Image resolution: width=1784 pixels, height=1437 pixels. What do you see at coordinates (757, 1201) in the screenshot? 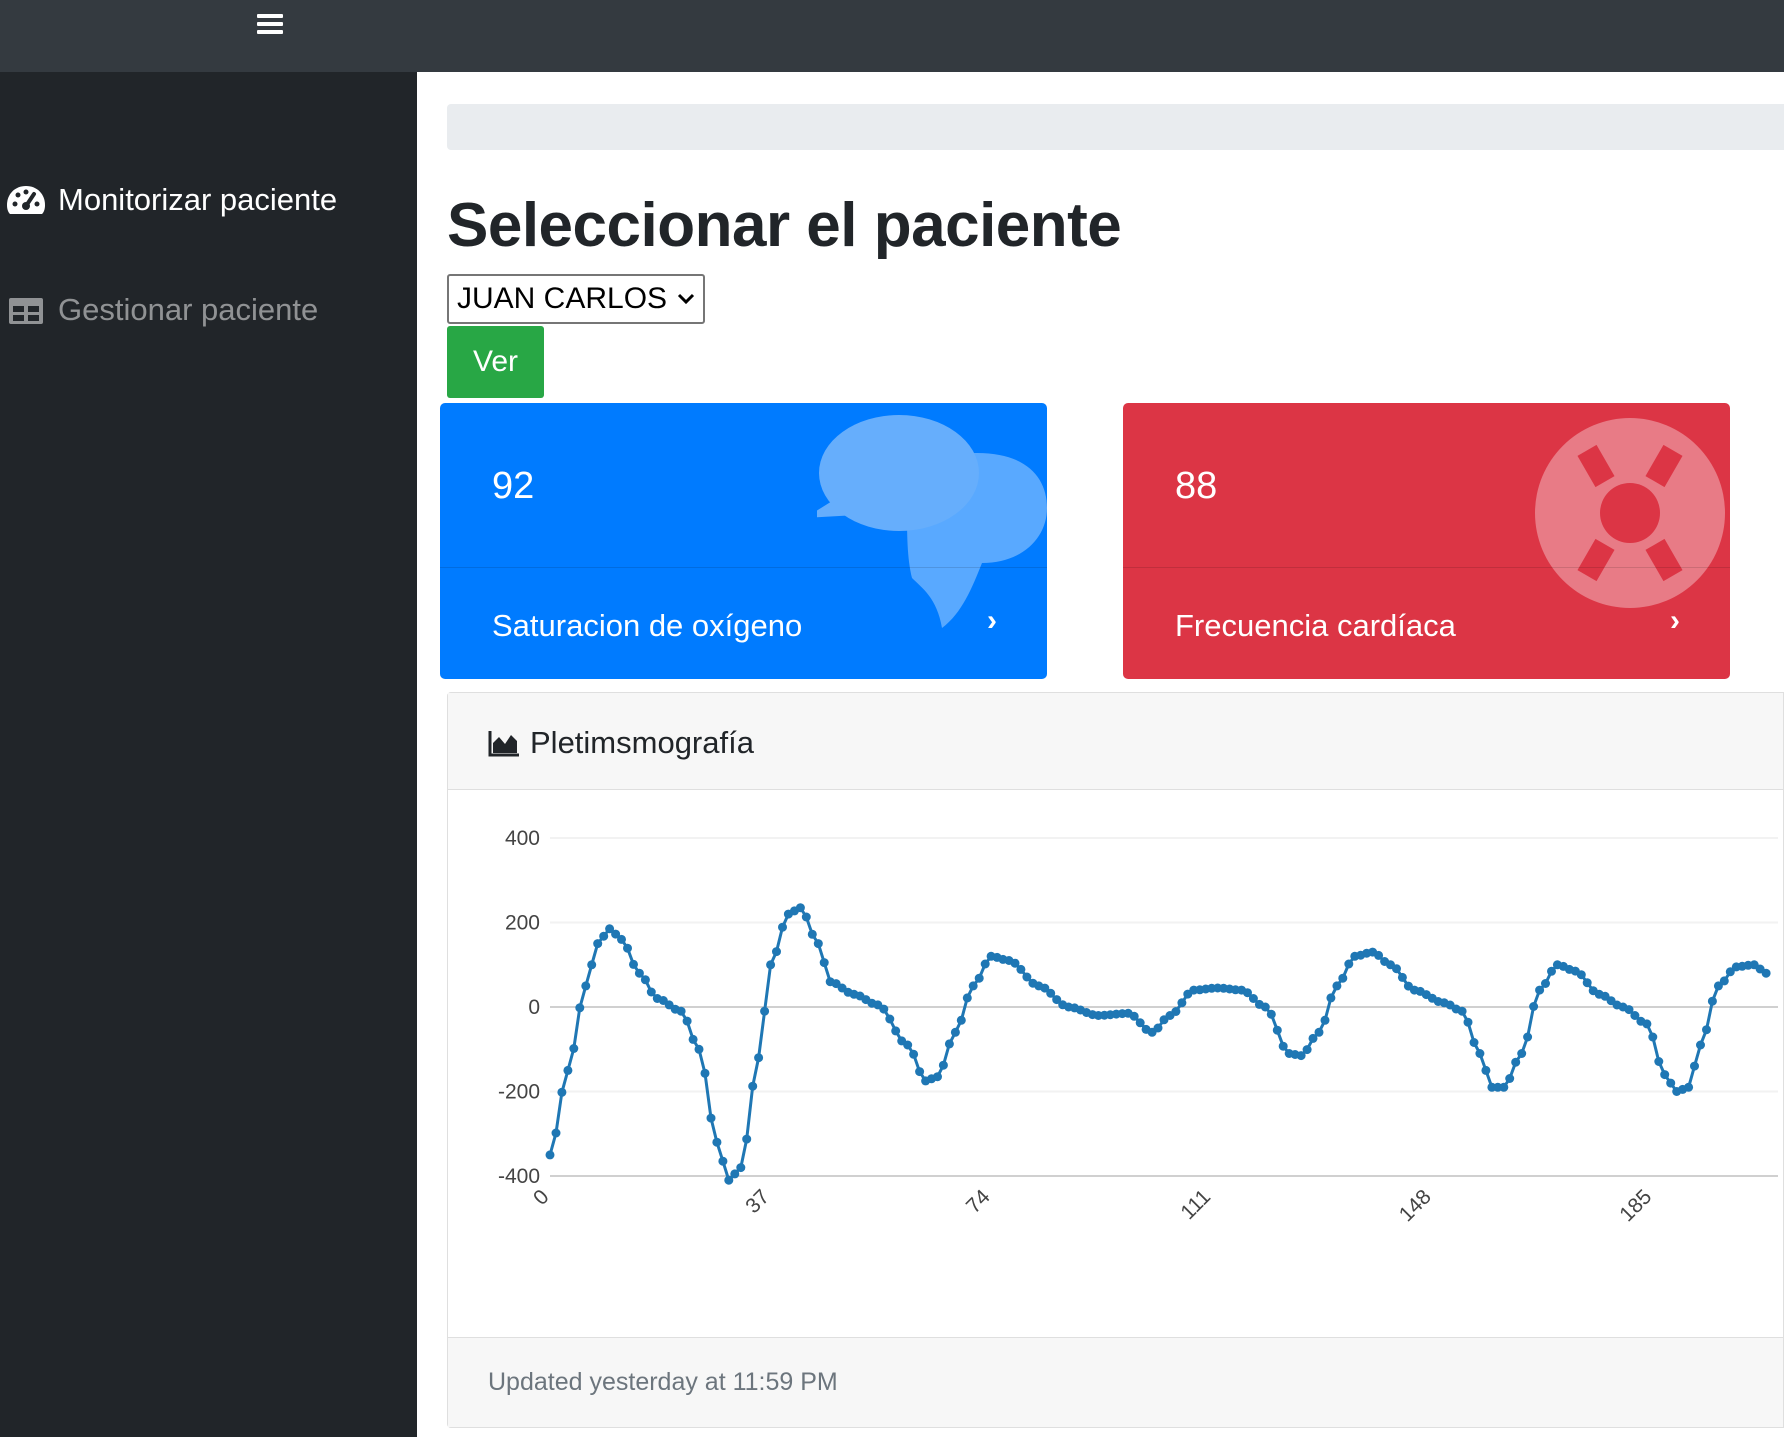
I see `x-tick-label: 37` at bounding box center [757, 1201].